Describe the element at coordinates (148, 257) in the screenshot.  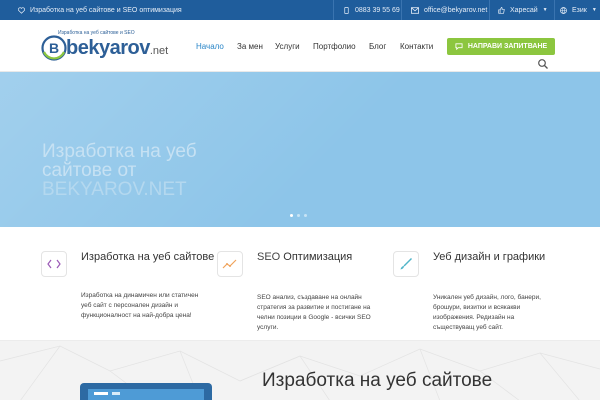
I see `service-title: Изработка на уеб сайтове` at that location.